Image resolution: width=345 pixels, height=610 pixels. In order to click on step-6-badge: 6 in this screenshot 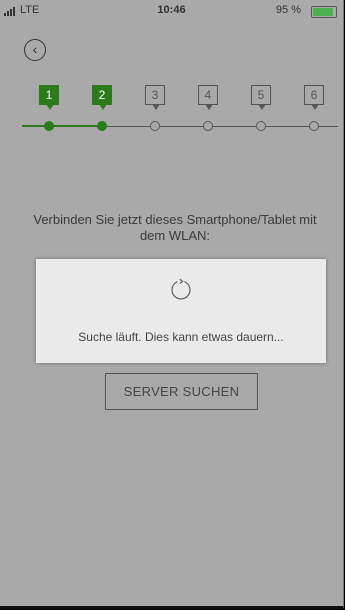, I will do `click(314, 97)`.